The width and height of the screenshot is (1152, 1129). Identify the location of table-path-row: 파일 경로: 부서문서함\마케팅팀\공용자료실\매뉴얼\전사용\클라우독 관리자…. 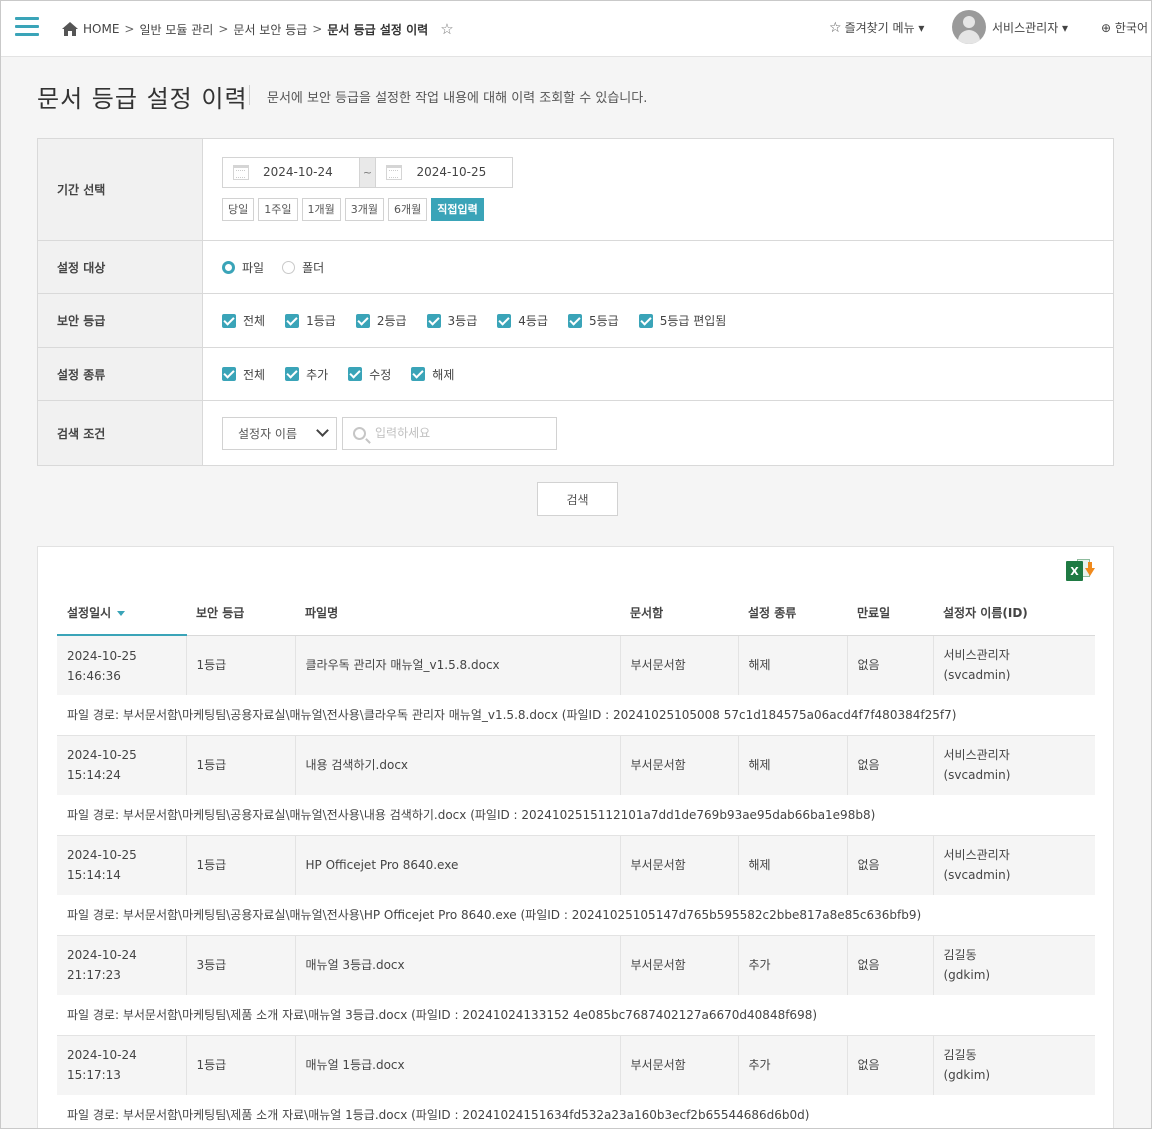
(576, 715).